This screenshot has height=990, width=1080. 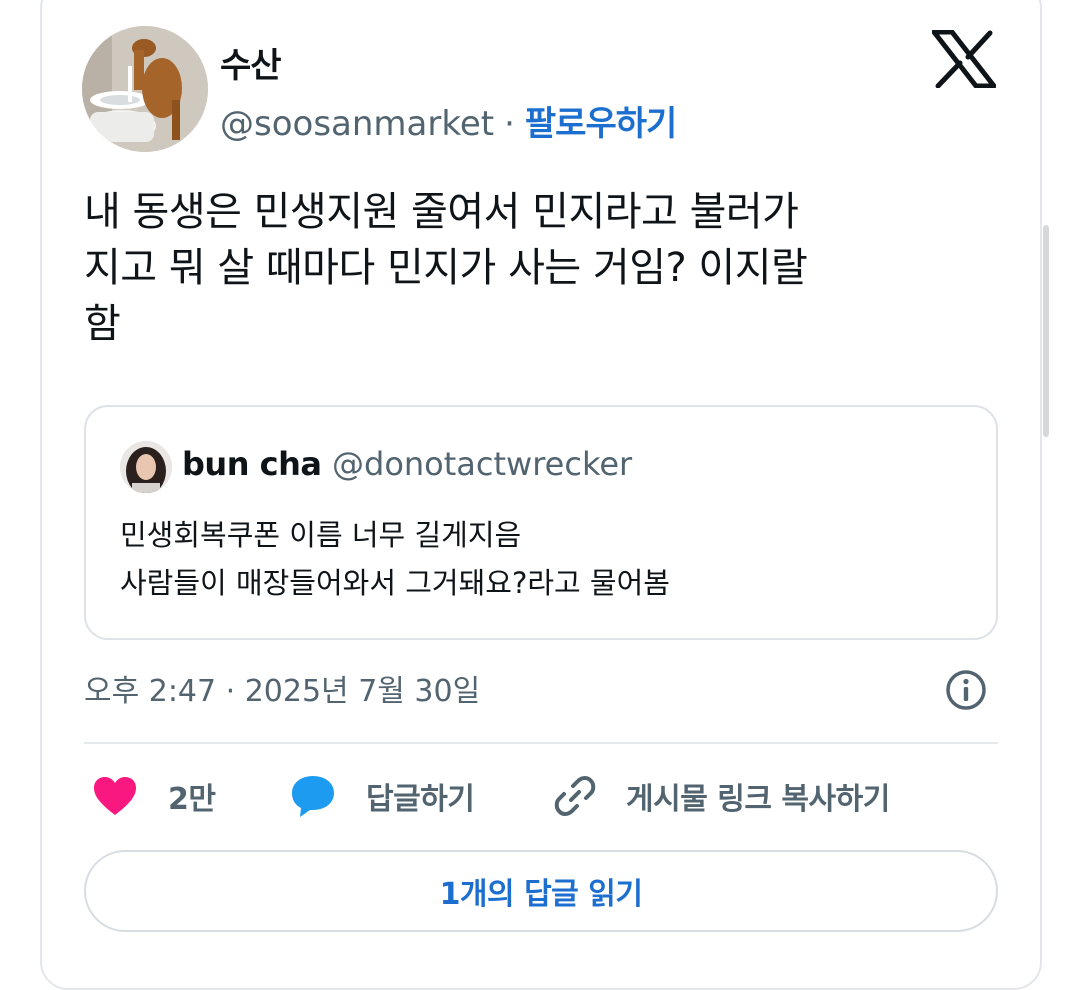 What do you see at coordinates (357, 124) in the screenshot?
I see `author-handle: @soosanmarket` at bounding box center [357, 124].